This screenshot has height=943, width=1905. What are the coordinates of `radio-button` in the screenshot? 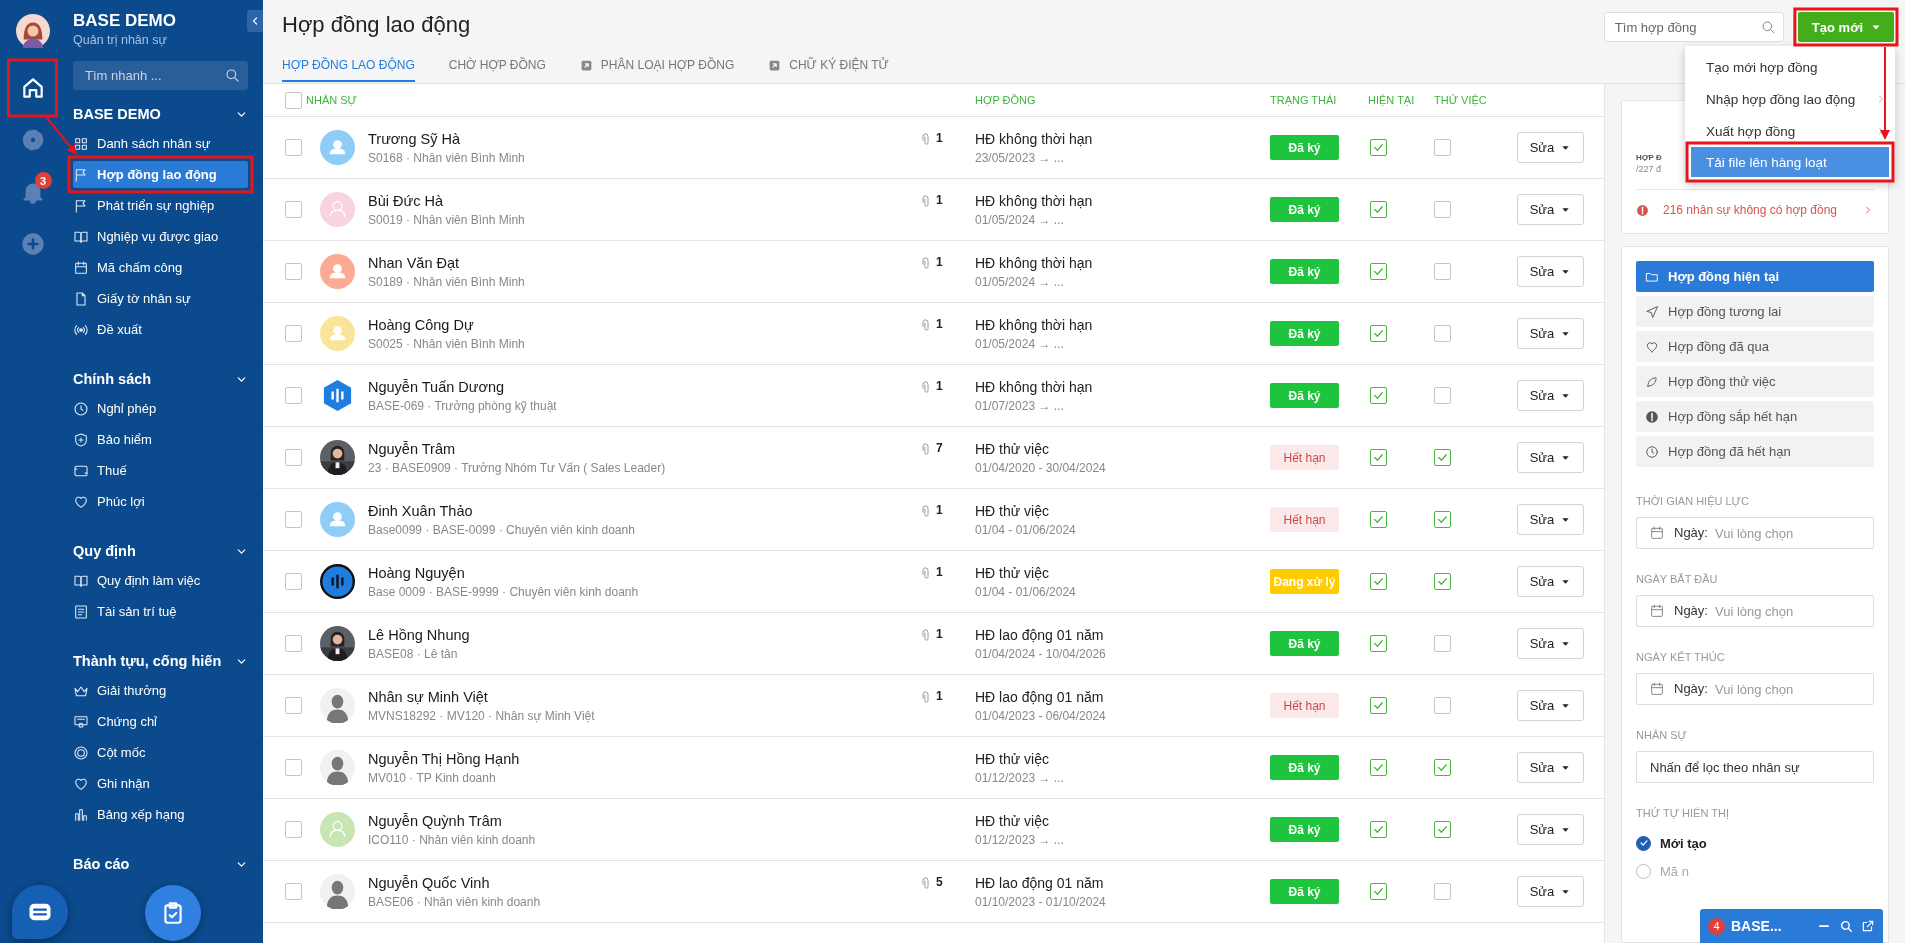 It's located at (1643, 843).